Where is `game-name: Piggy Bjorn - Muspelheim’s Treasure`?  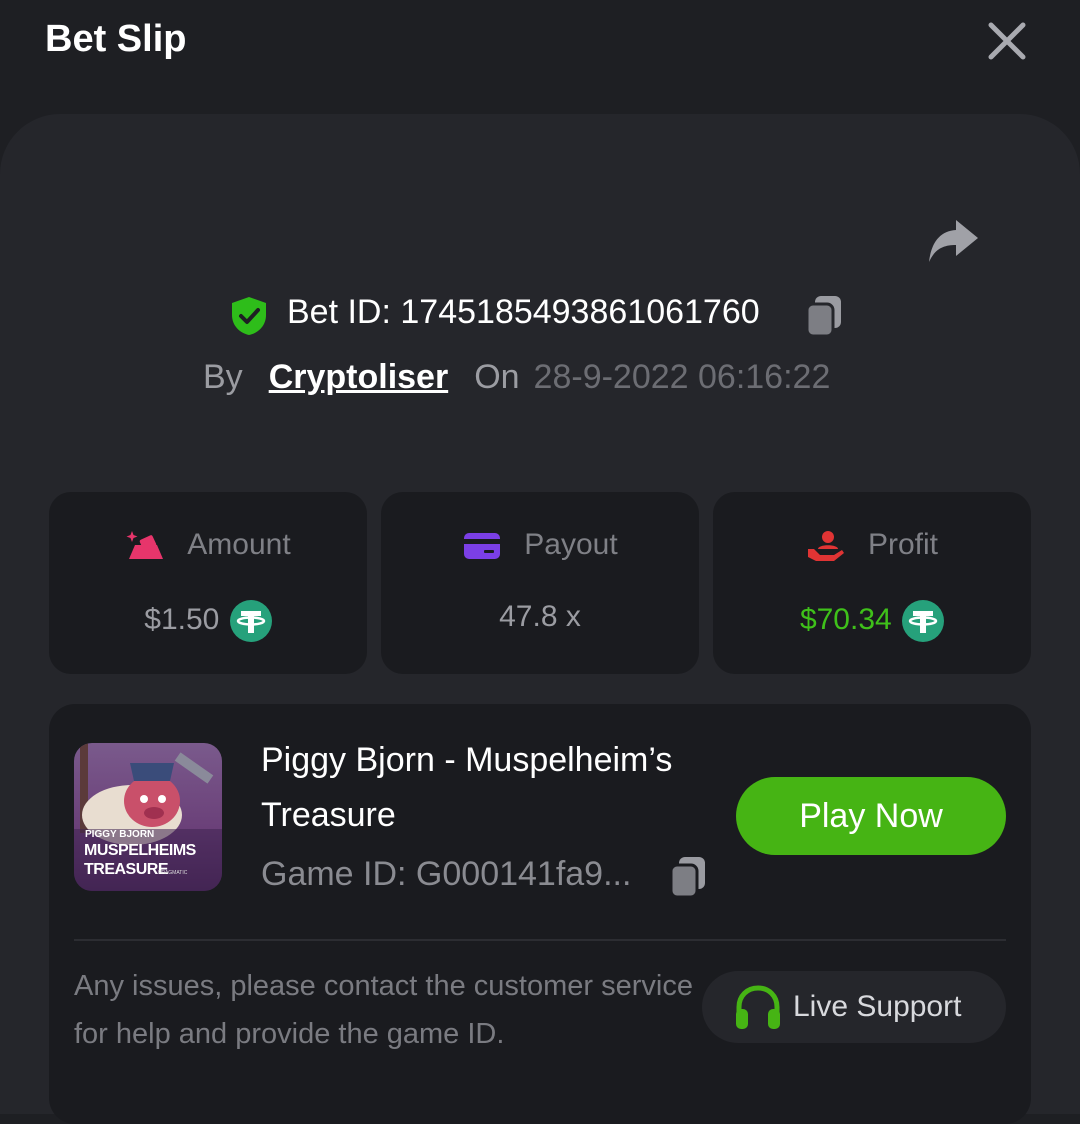
game-name: Piggy Bjorn - Muspelheim’s Treasure is located at coordinates (467, 787).